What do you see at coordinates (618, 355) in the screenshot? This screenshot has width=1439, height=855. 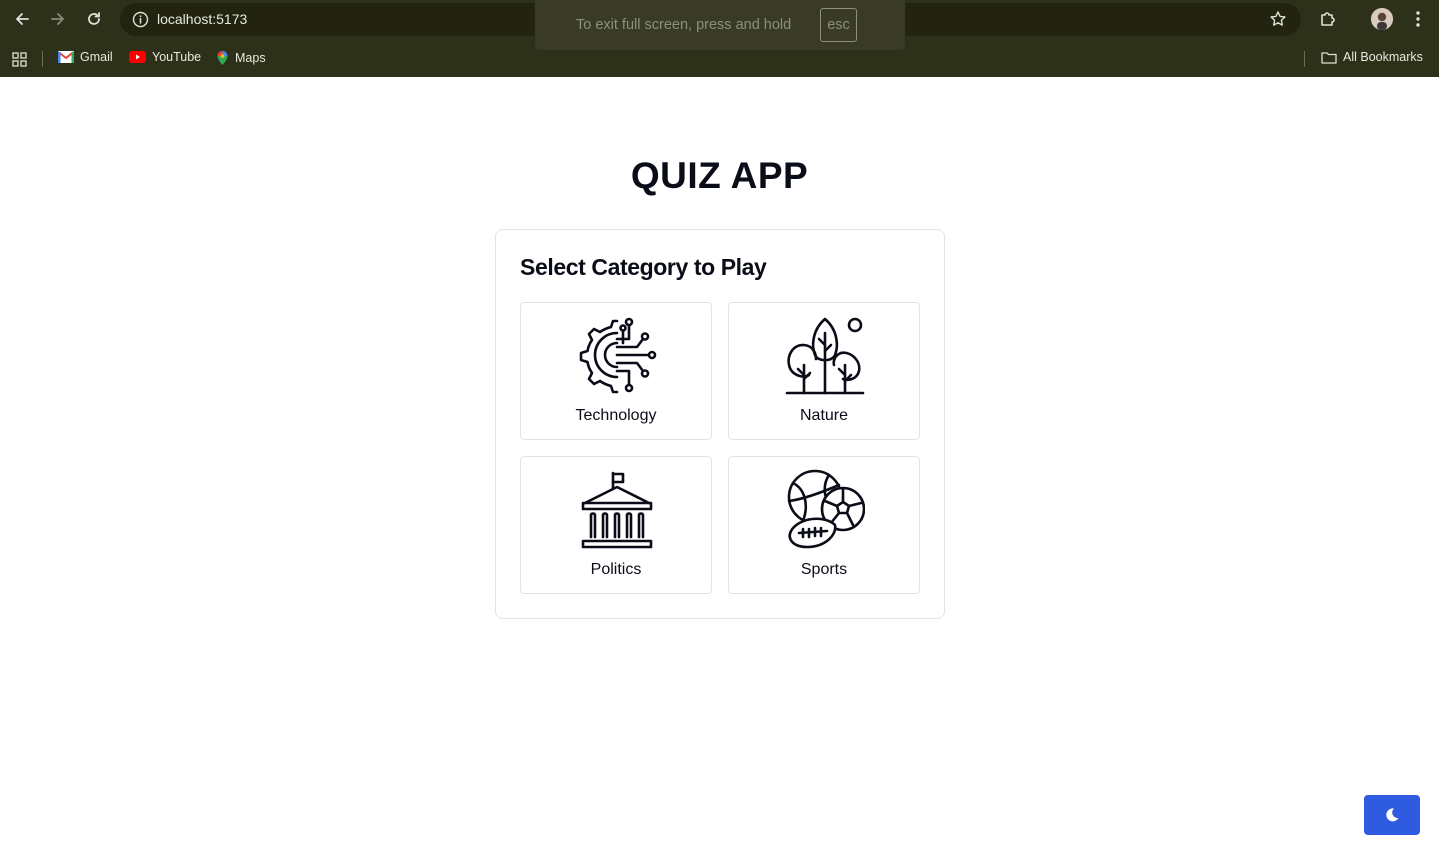 I see `technology-gear-circuit-icon` at bounding box center [618, 355].